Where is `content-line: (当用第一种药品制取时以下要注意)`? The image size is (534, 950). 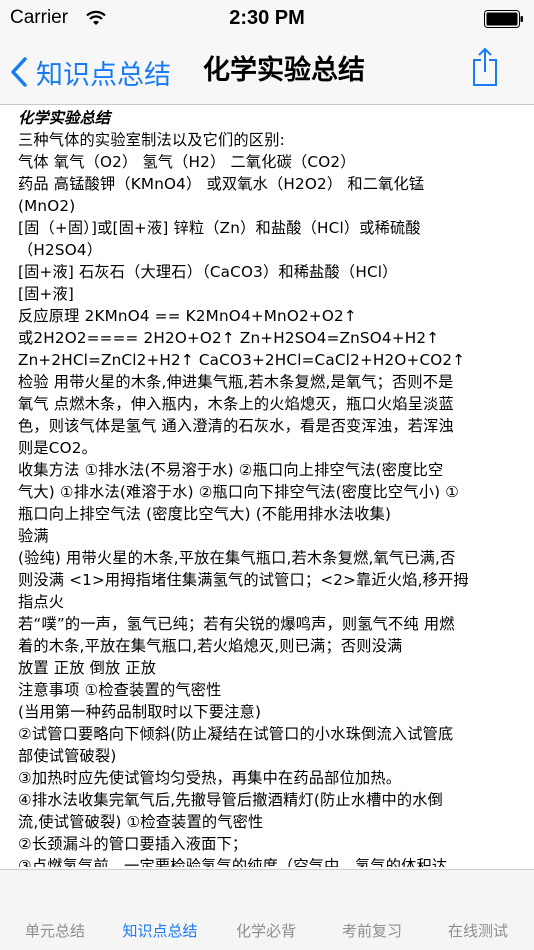
content-line: (当用第一种药品制取时以下要注意) is located at coordinates (140, 712).